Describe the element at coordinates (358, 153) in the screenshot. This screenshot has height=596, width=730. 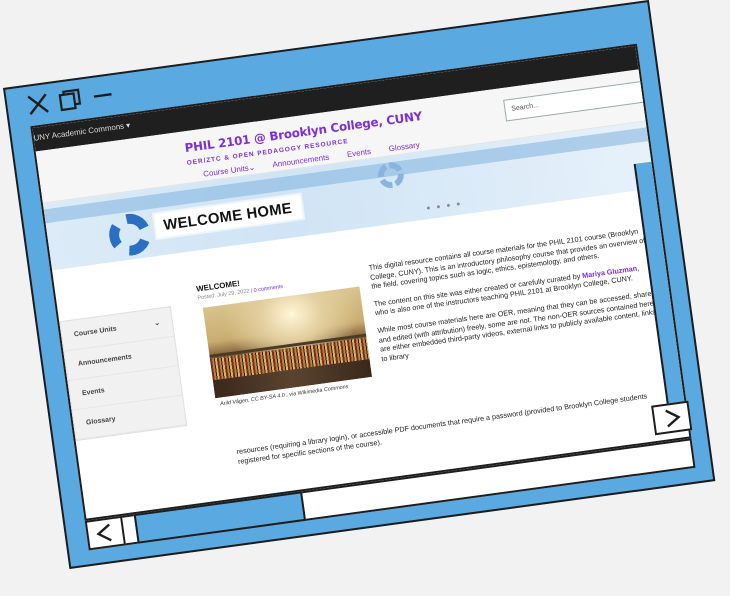
I see `nav-item-events: Events` at that location.